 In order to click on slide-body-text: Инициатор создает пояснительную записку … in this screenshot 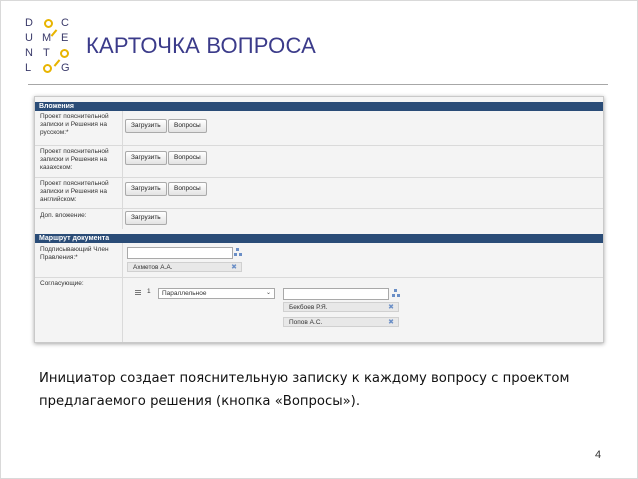, I will do `click(319, 390)`.